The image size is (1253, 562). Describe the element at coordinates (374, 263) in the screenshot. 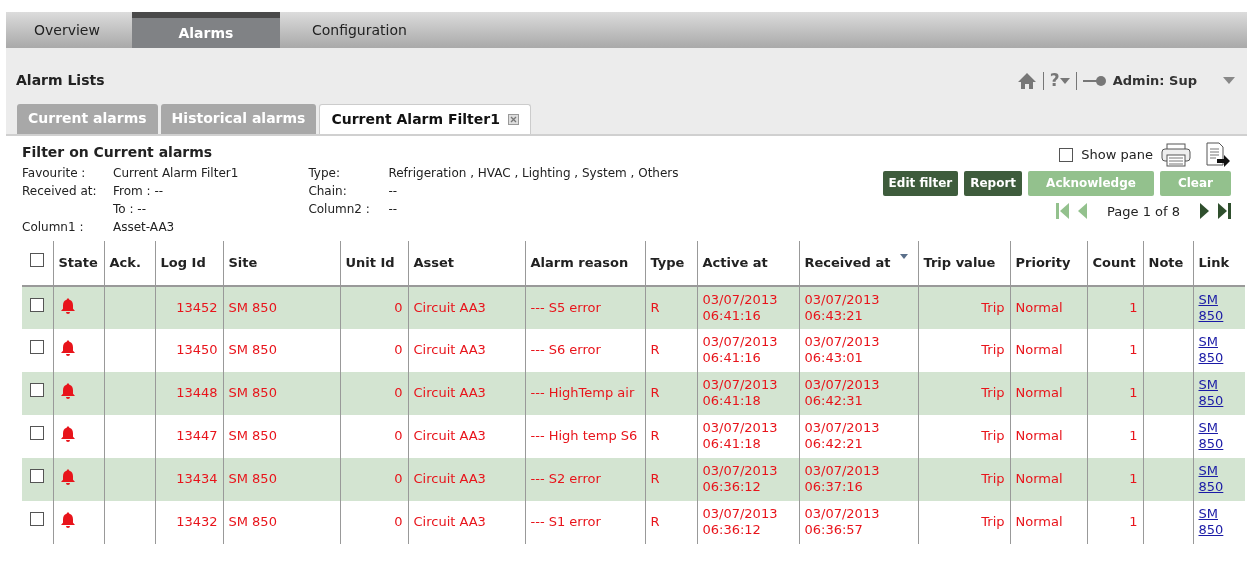

I see `column-header: Unit Id` at that location.